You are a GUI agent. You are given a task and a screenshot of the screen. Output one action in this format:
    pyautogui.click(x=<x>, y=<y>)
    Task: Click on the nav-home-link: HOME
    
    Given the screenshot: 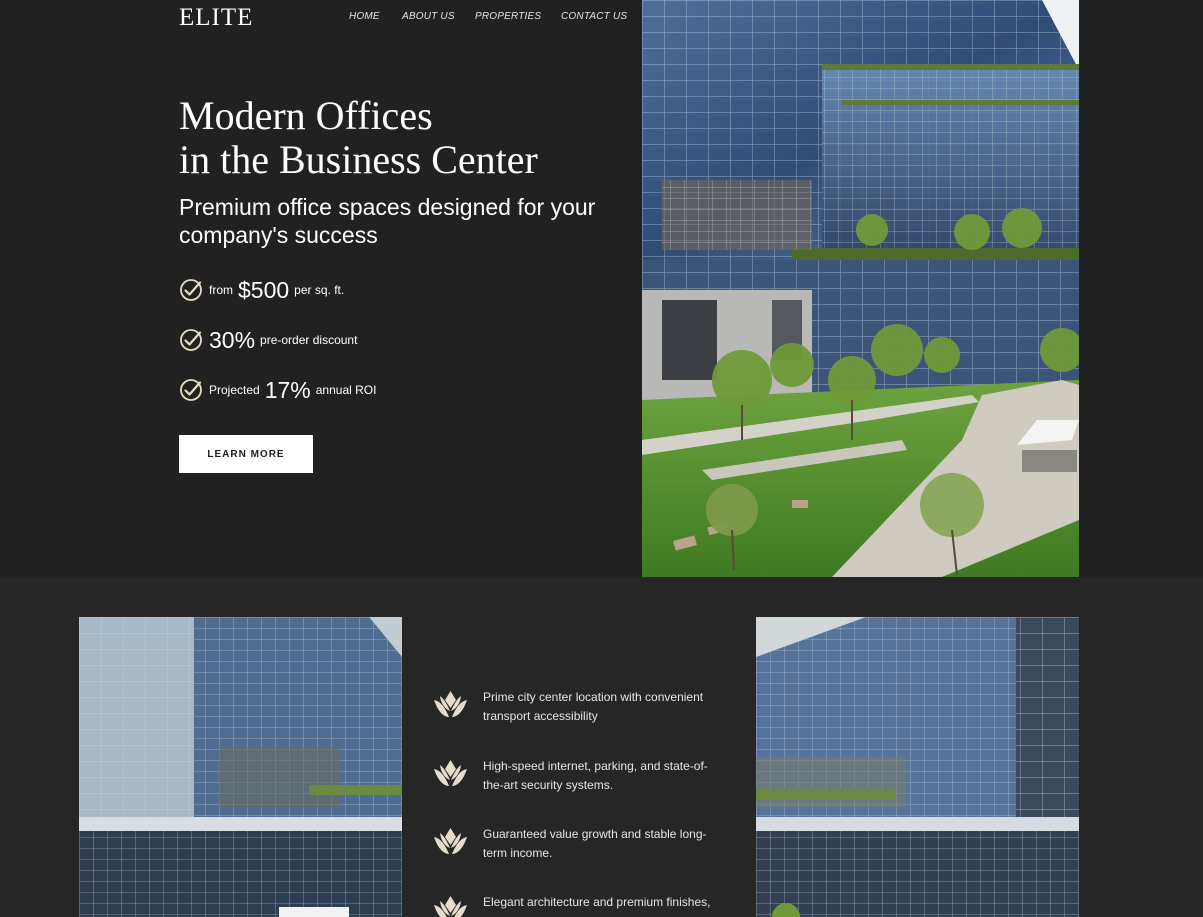 What is the action you would take?
    pyautogui.click(x=364, y=16)
    